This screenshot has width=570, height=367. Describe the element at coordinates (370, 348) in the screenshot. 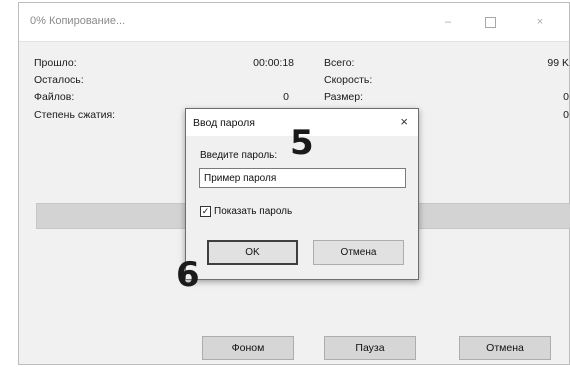

I see `pause-button: Пауза` at that location.